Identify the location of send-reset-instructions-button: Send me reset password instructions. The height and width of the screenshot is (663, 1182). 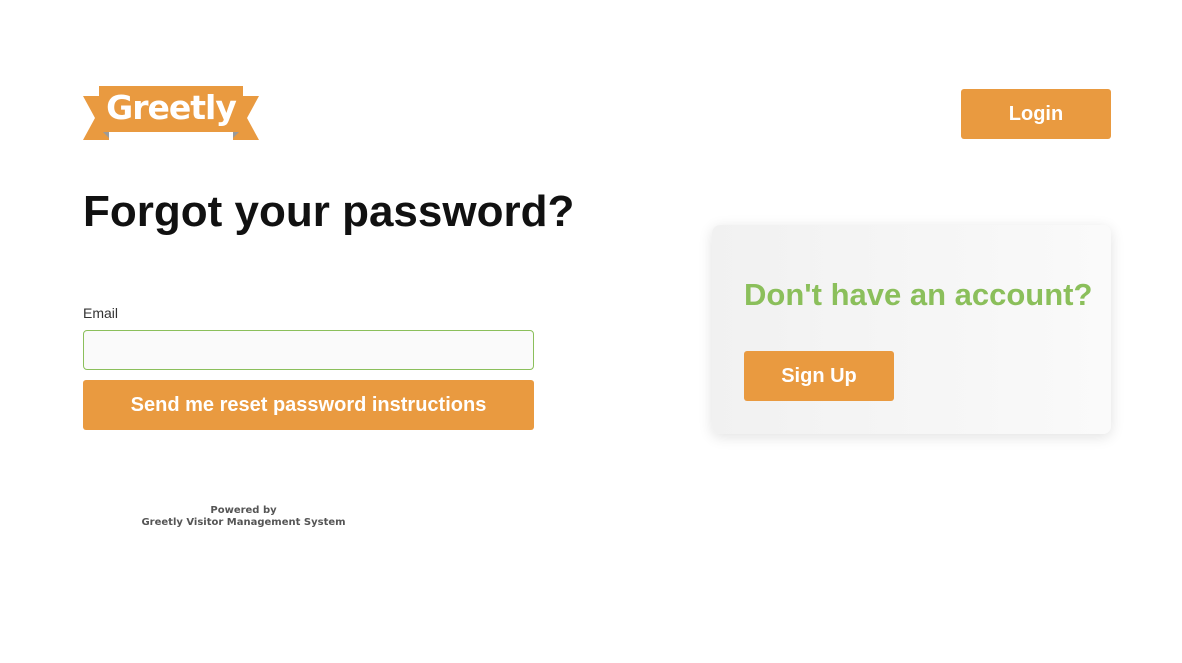
(308, 405).